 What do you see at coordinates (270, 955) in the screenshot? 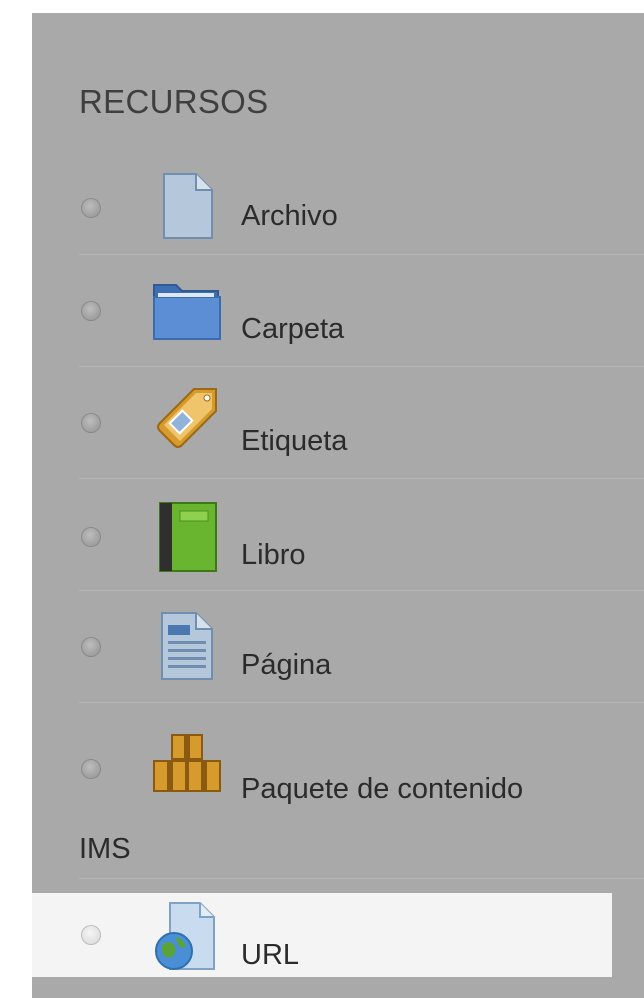
I see `item-label: URL` at bounding box center [270, 955].